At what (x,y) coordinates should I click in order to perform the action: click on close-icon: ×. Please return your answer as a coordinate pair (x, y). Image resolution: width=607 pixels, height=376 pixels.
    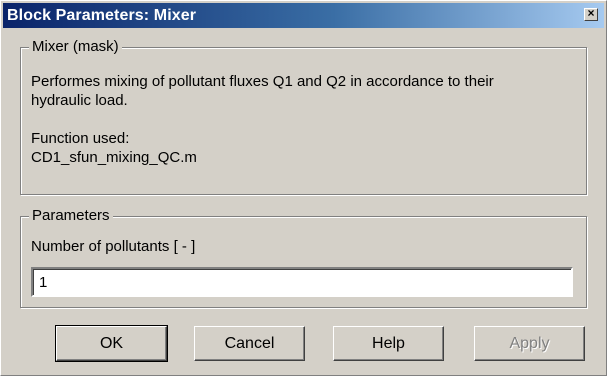
    Looking at the image, I should click on (591, 13).